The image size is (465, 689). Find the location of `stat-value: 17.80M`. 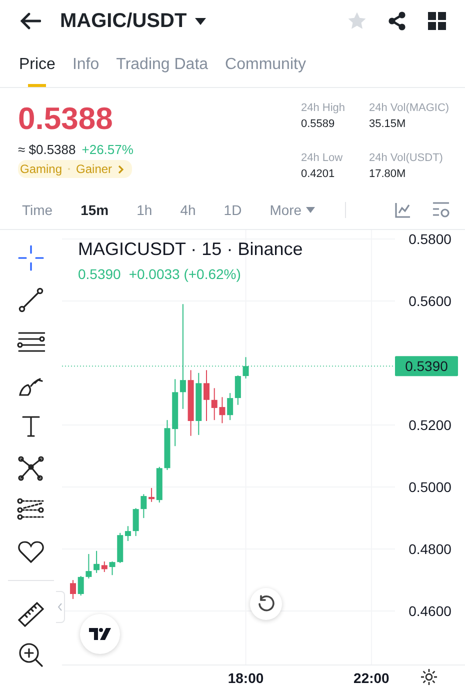

stat-value: 17.80M is located at coordinates (388, 174).